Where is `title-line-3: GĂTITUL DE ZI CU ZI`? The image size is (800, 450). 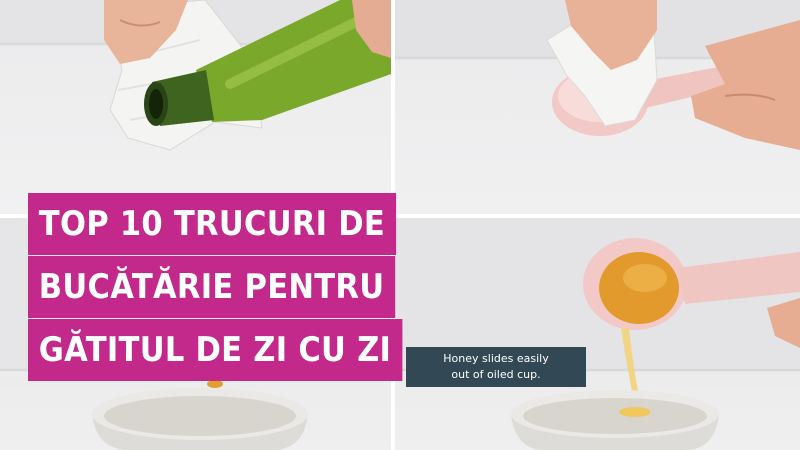 title-line-3: GĂTITUL DE ZI CU ZI is located at coordinates (215, 350).